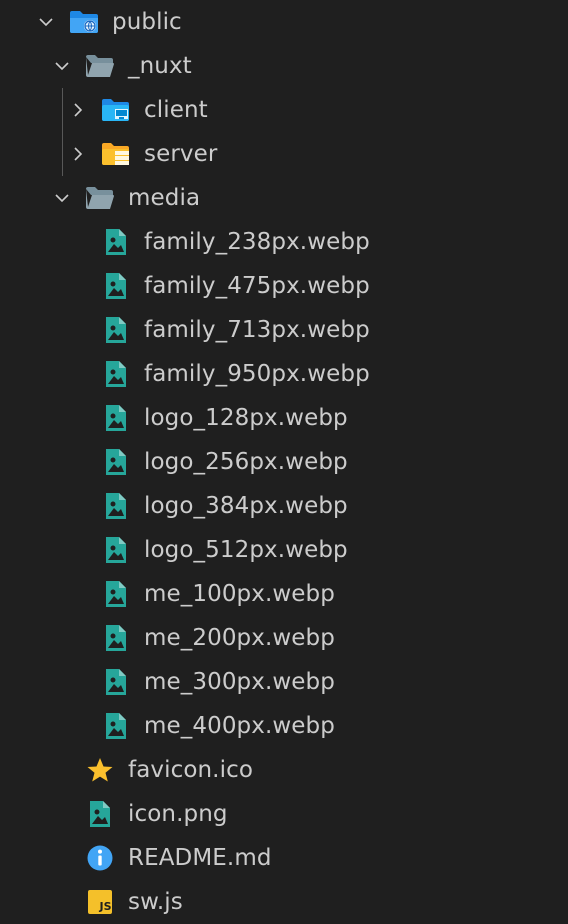 The height and width of the screenshot is (924, 568). I want to click on tree-item-label: sw.js, so click(155, 902).